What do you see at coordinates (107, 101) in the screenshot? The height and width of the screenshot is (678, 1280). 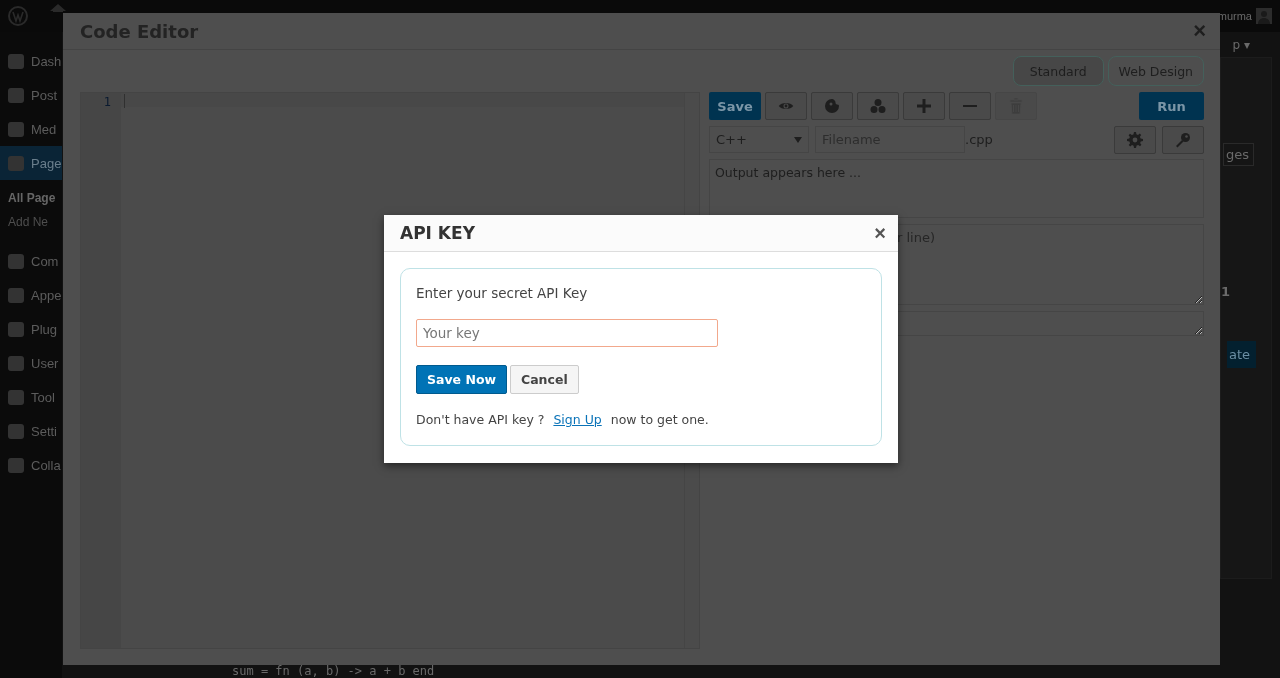 I see `line-number: 1` at bounding box center [107, 101].